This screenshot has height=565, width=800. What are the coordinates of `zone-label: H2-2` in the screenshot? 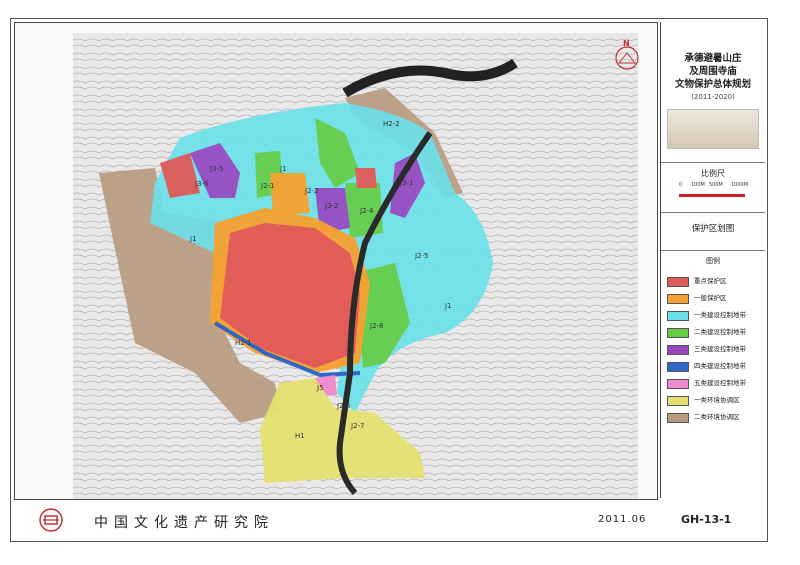 It's located at (391, 124).